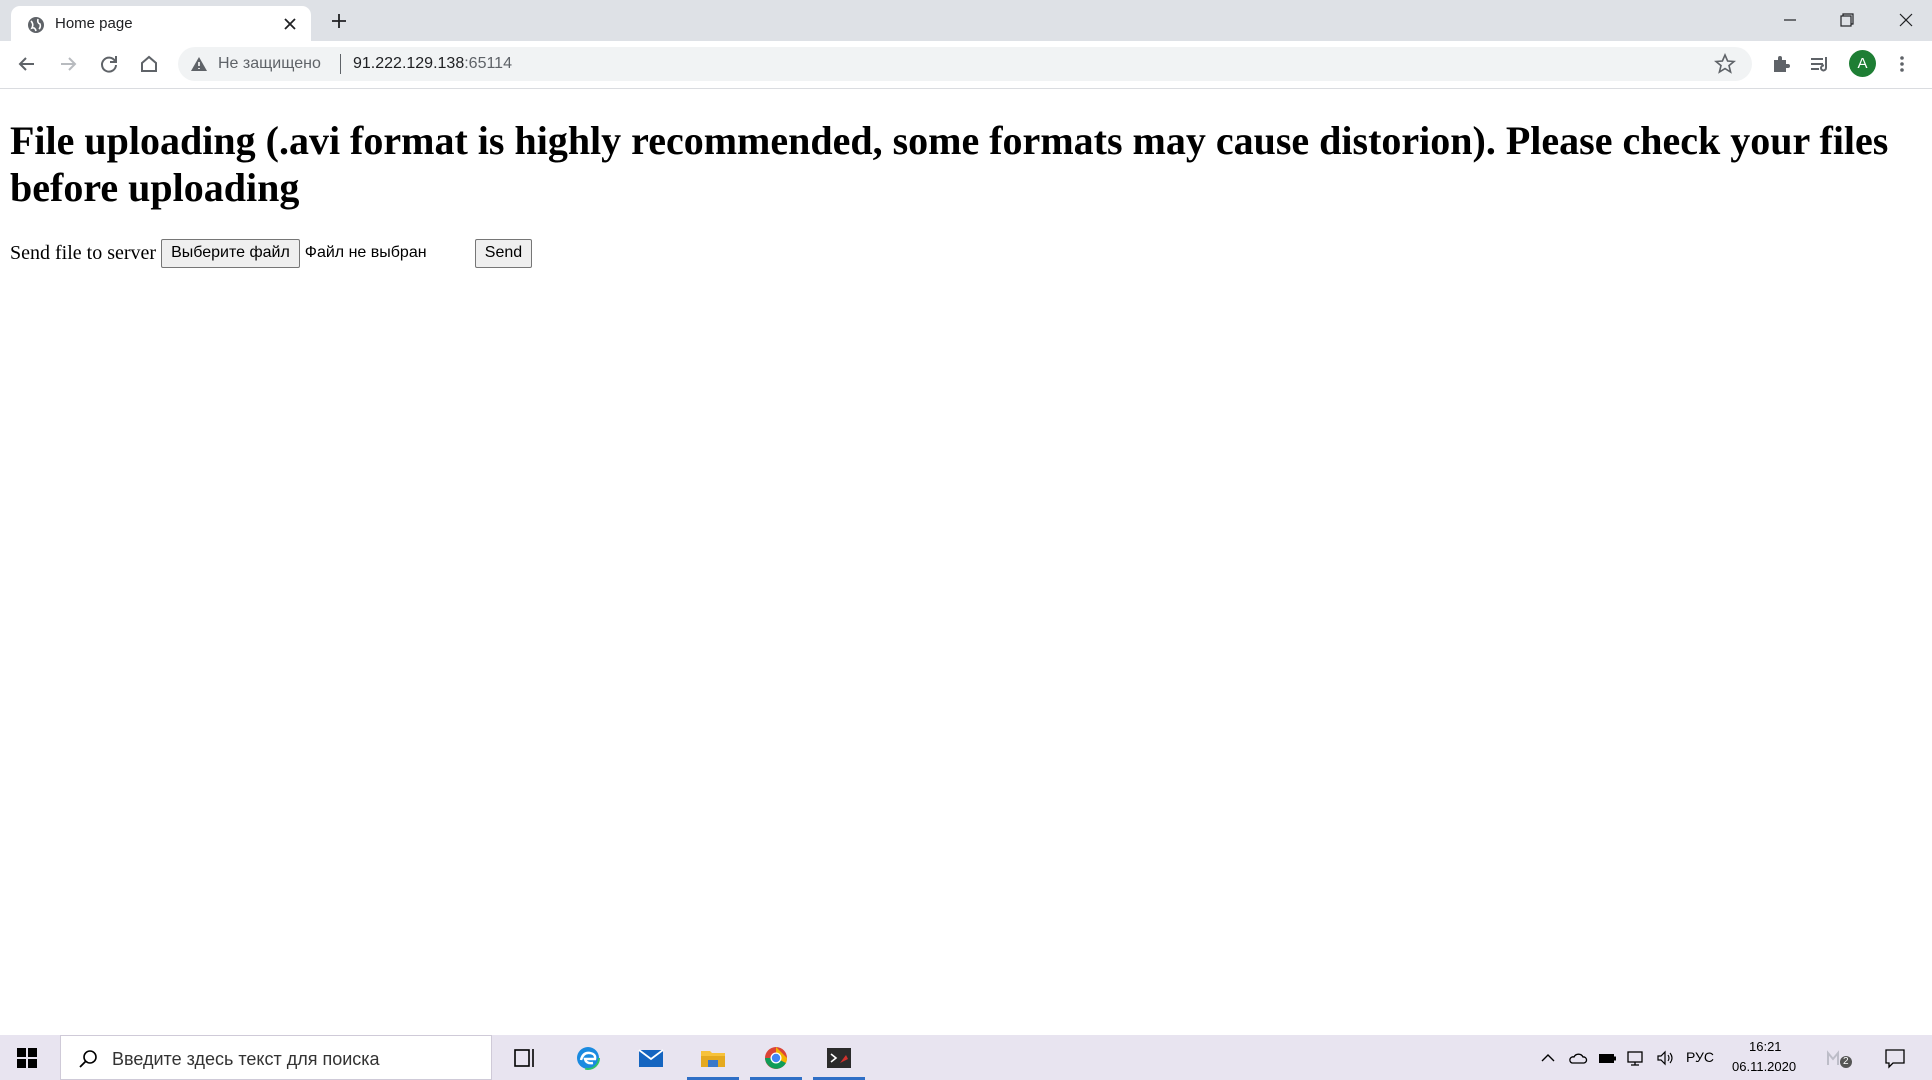 The height and width of the screenshot is (1080, 1932). I want to click on mail-icon, so click(651, 1058).